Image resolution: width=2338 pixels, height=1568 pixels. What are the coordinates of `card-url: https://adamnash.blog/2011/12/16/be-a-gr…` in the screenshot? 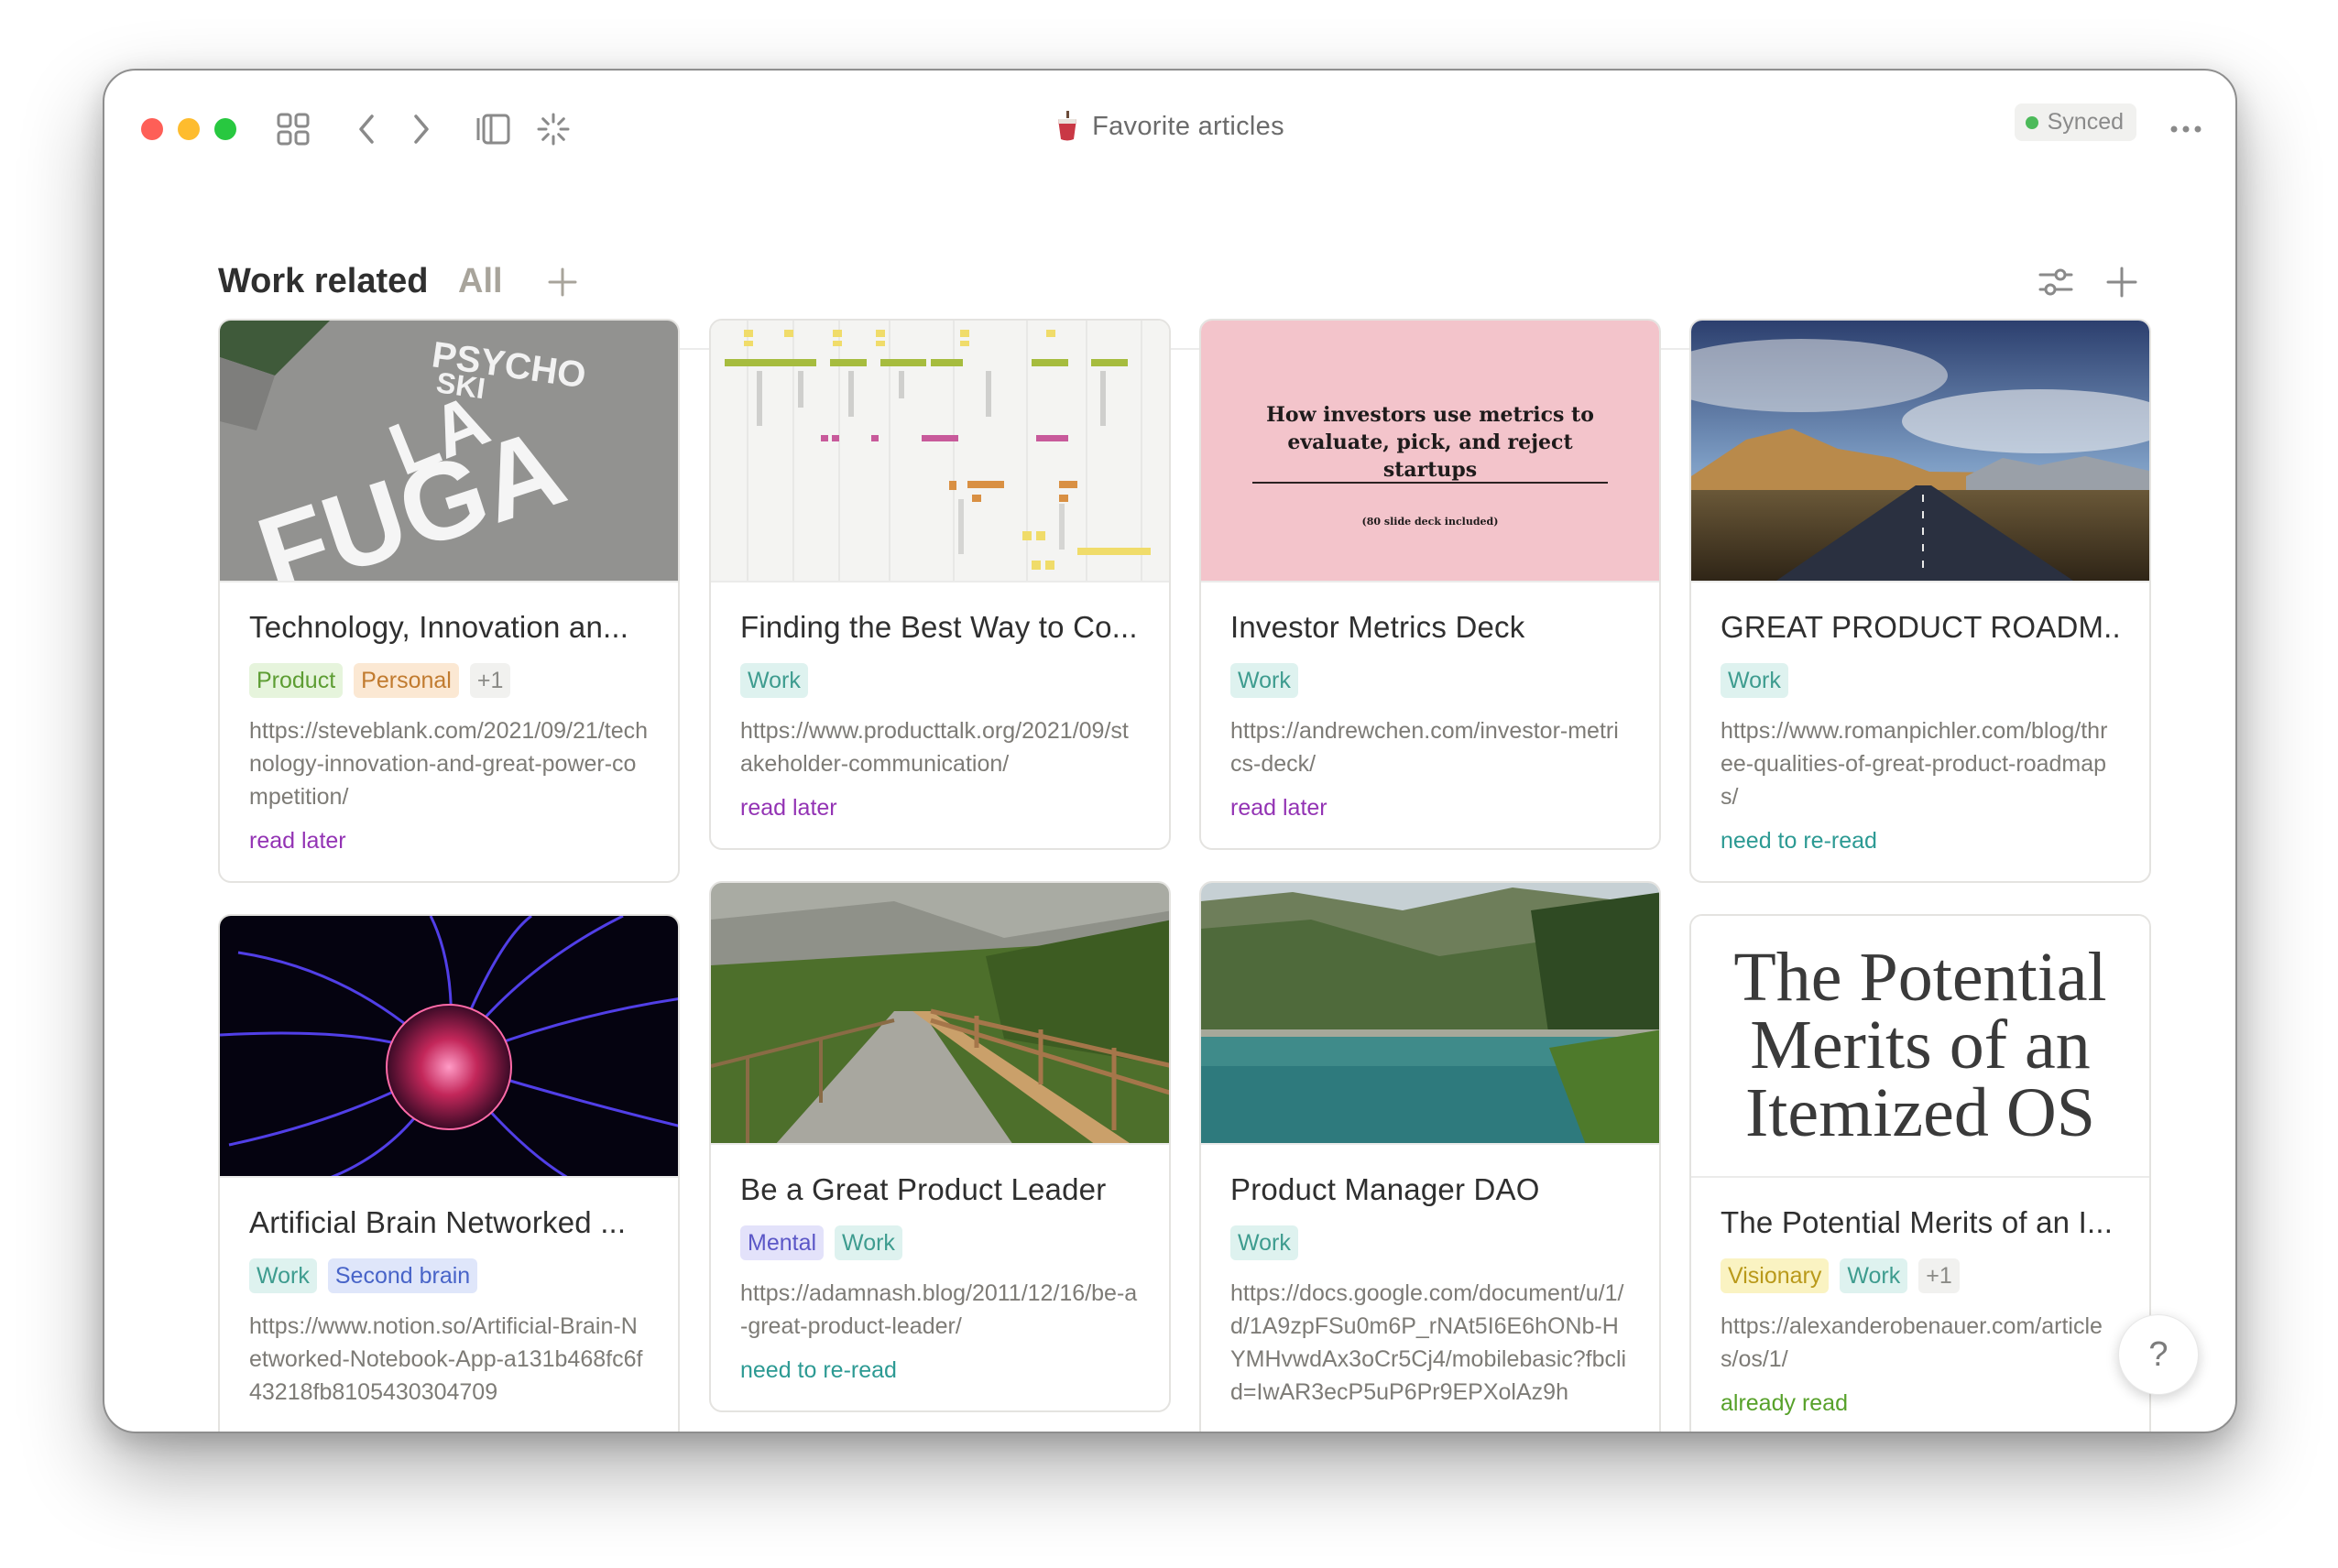 It's located at (939, 1309).